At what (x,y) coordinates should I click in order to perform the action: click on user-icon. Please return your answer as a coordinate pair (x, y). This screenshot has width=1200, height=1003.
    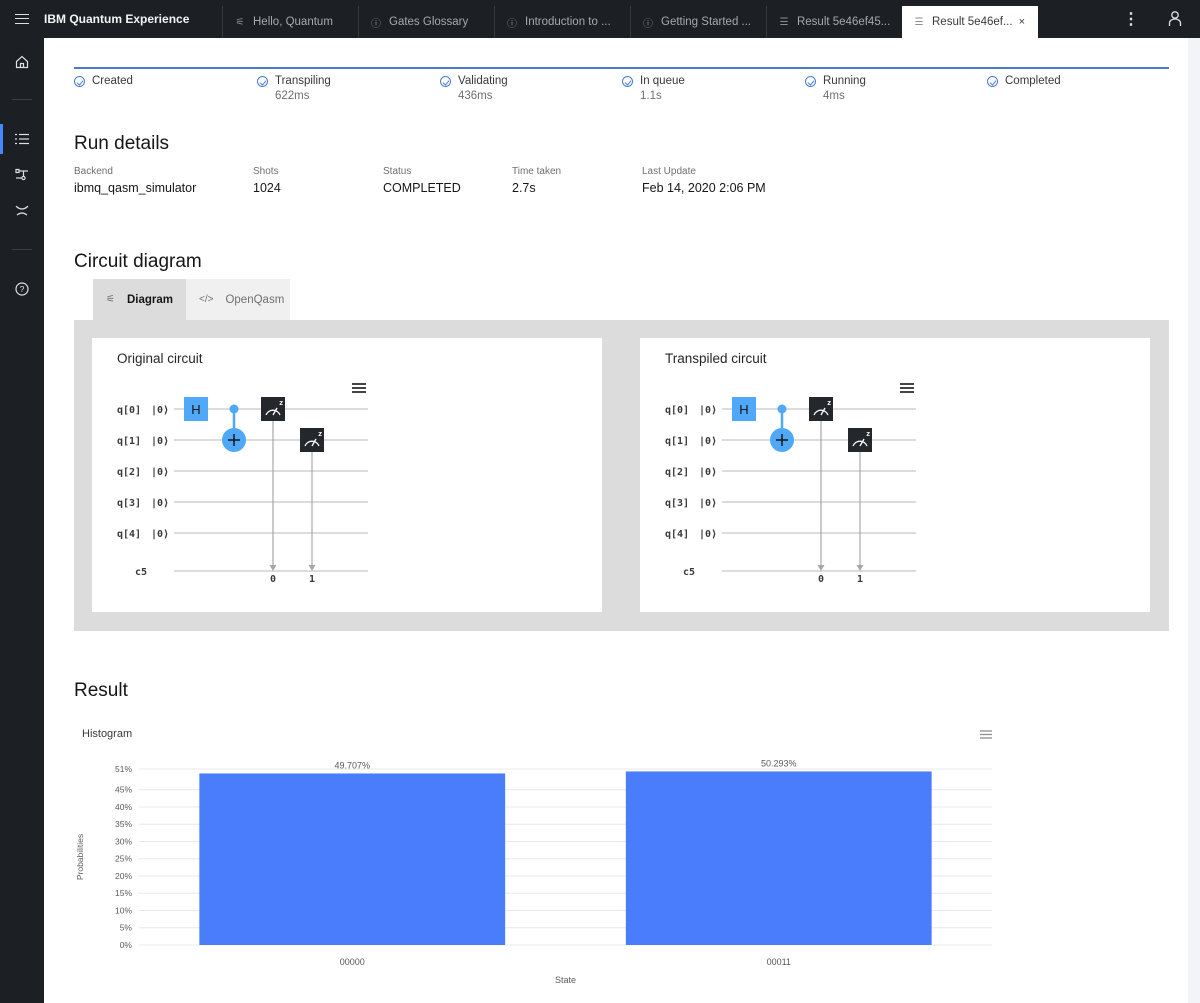
    Looking at the image, I should click on (1175, 19).